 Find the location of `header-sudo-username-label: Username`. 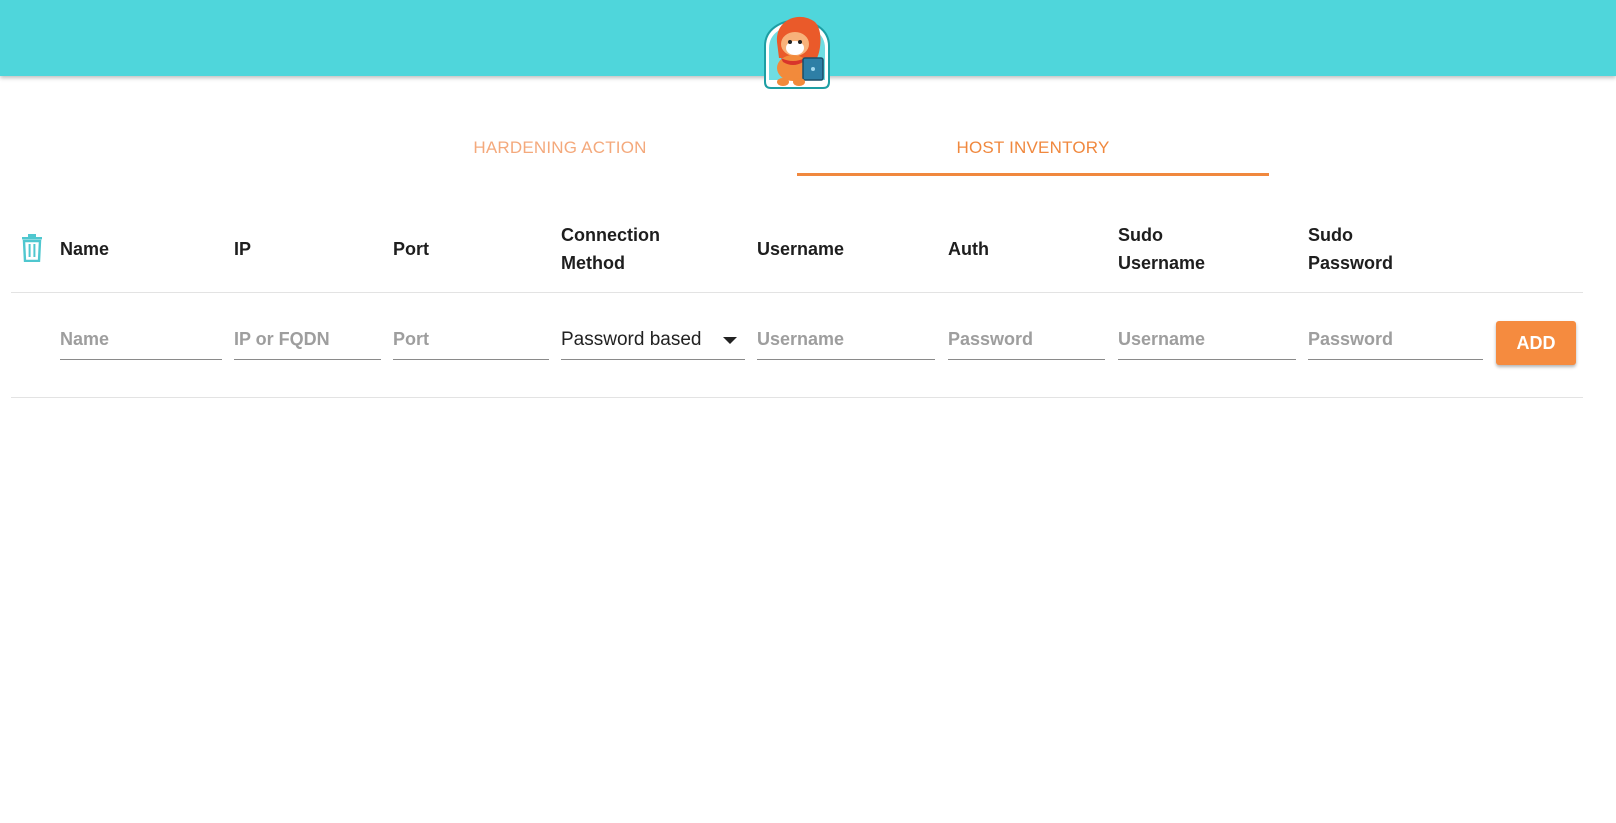

header-sudo-username-label: Username is located at coordinates (1162, 263).